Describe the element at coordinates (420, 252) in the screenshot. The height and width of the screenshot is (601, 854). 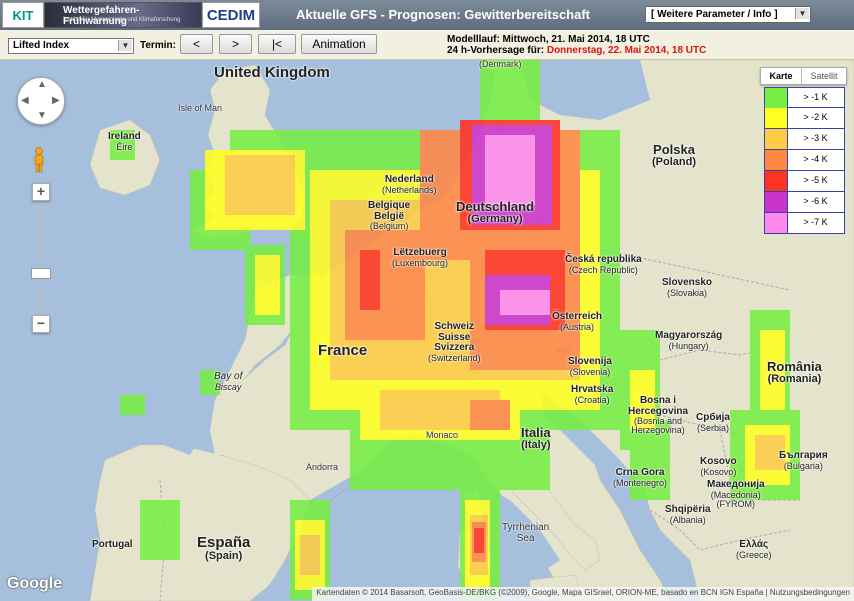
I see `label-text: Lëtzebuerg` at that location.